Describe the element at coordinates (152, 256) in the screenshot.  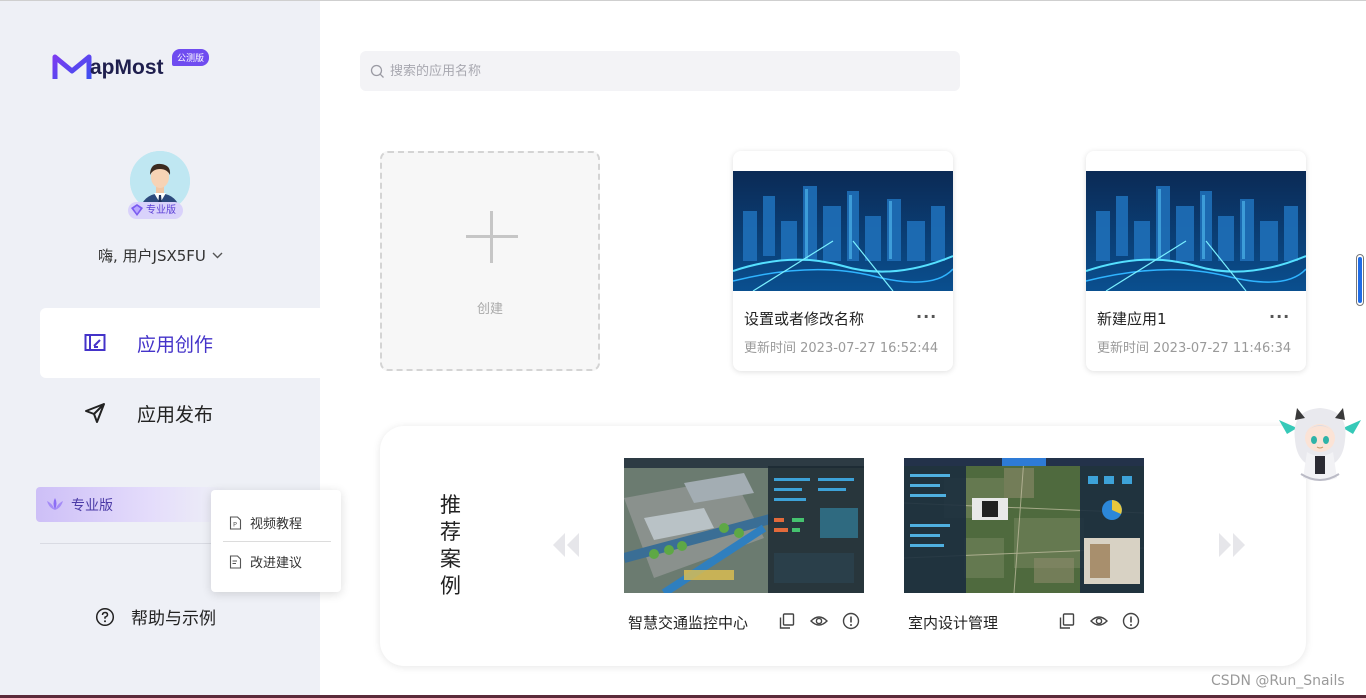
I see `greeting-text: 嗨, 用户JSX5FU` at that location.